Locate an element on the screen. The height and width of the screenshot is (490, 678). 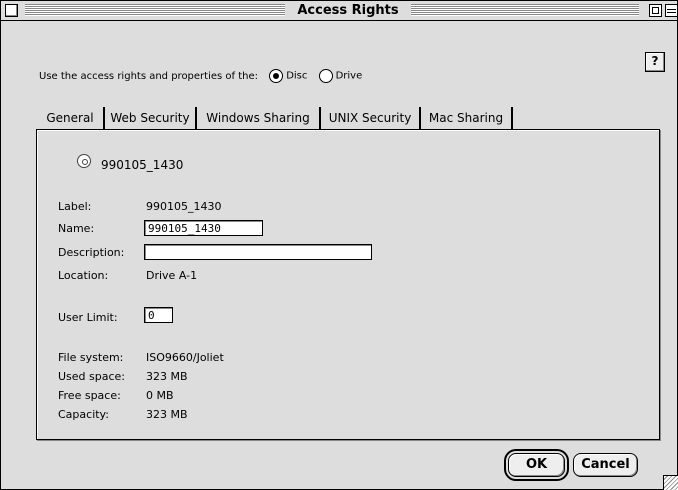
window-title: Access Rights is located at coordinates (348, 10).